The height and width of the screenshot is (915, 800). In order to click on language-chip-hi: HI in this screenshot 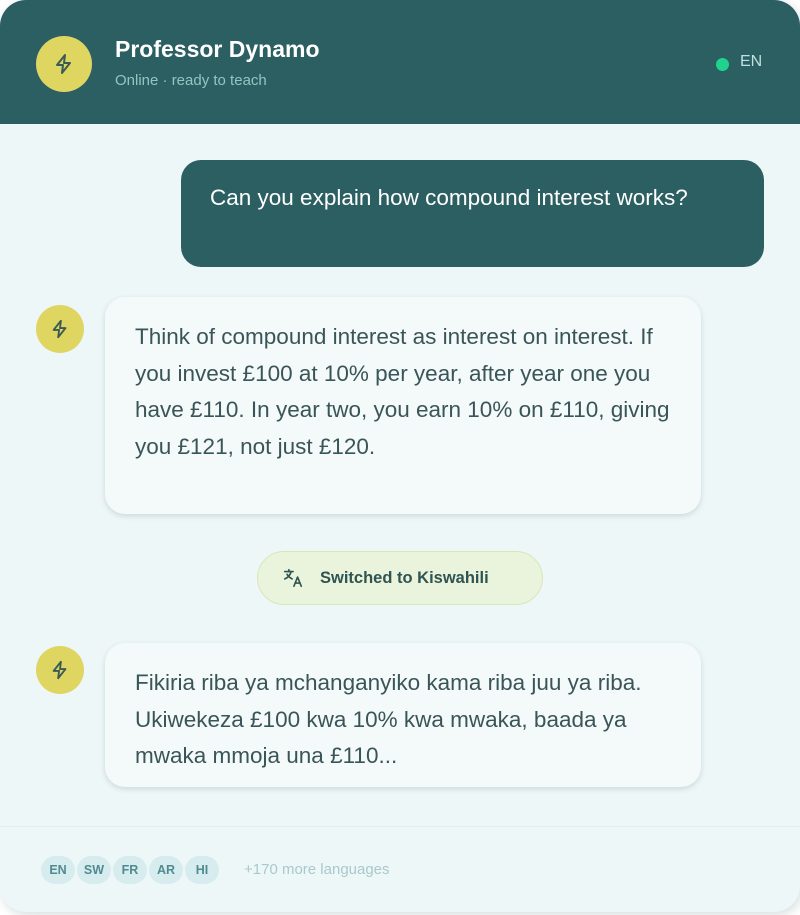, I will do `click(202, 870)`.